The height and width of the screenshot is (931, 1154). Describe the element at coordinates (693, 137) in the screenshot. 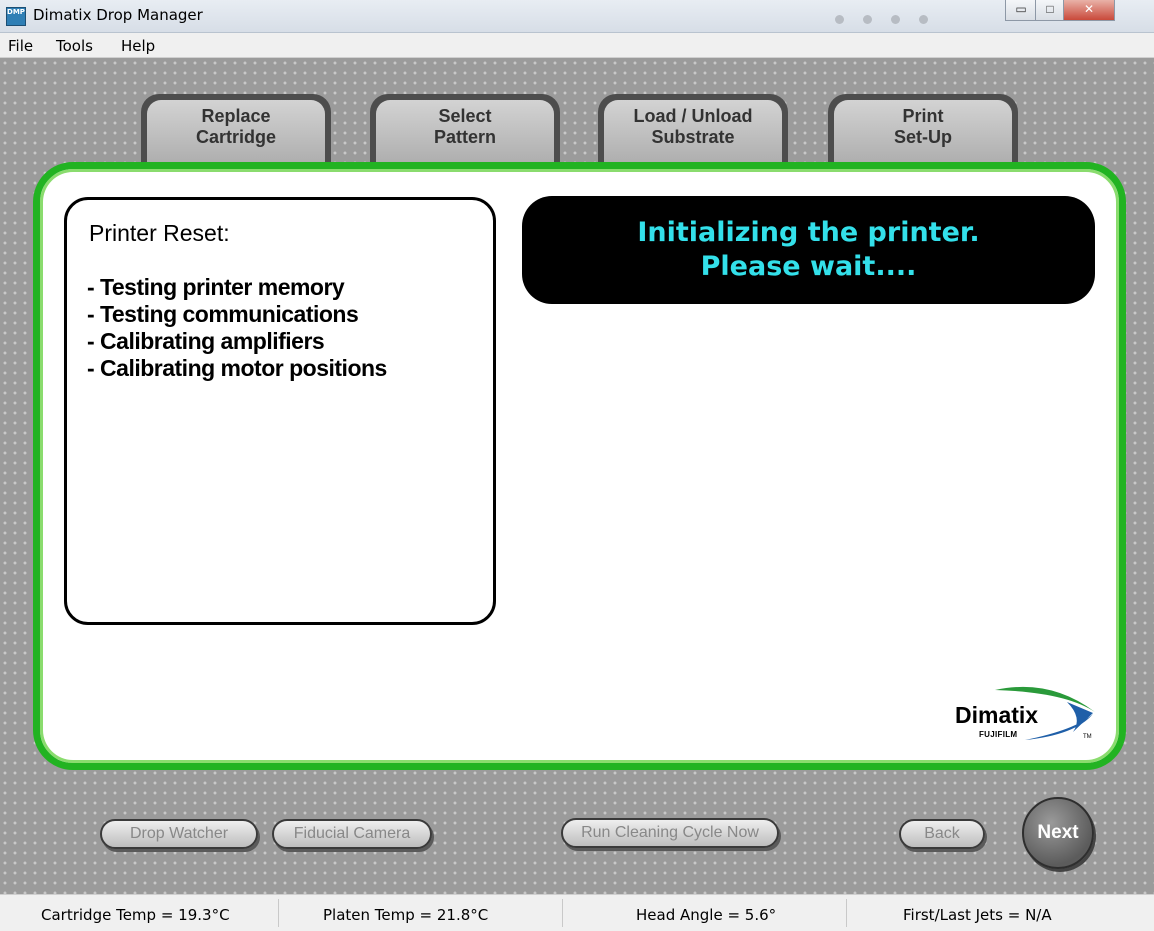

I see `tab-label: Substrate` at that location.